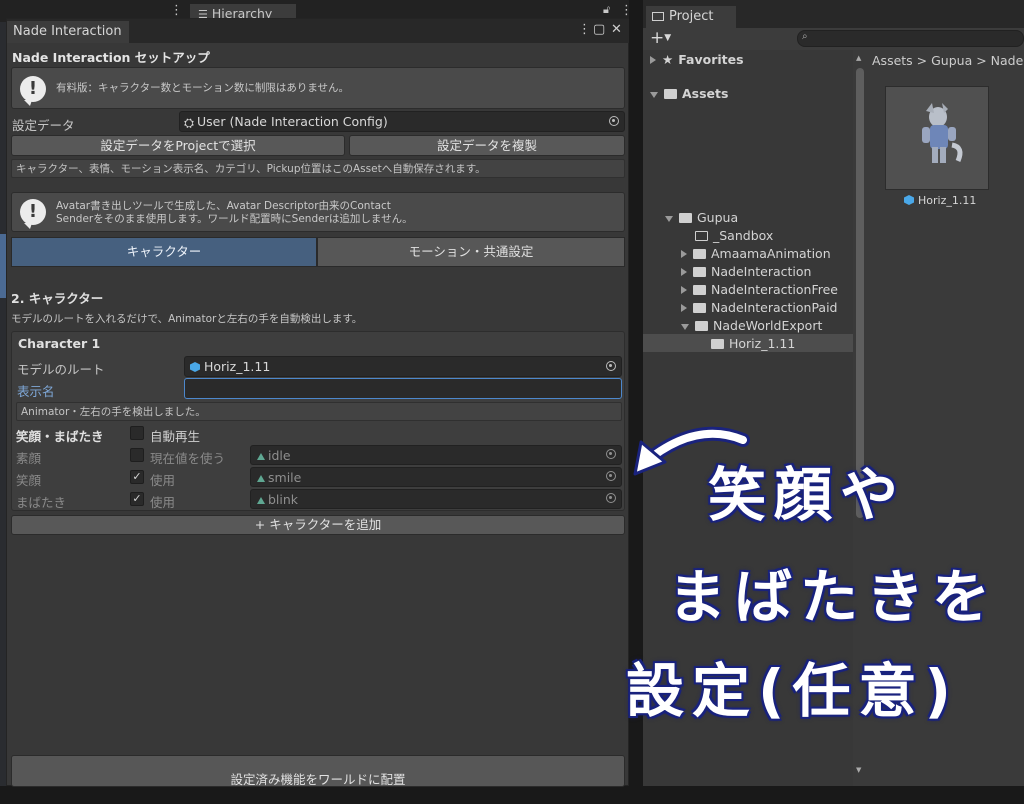 Image resolution: width=1024 pixels, height=804 pixels. I want to click on window-title: Nade Interaction セットアップ, so click(111, 57).